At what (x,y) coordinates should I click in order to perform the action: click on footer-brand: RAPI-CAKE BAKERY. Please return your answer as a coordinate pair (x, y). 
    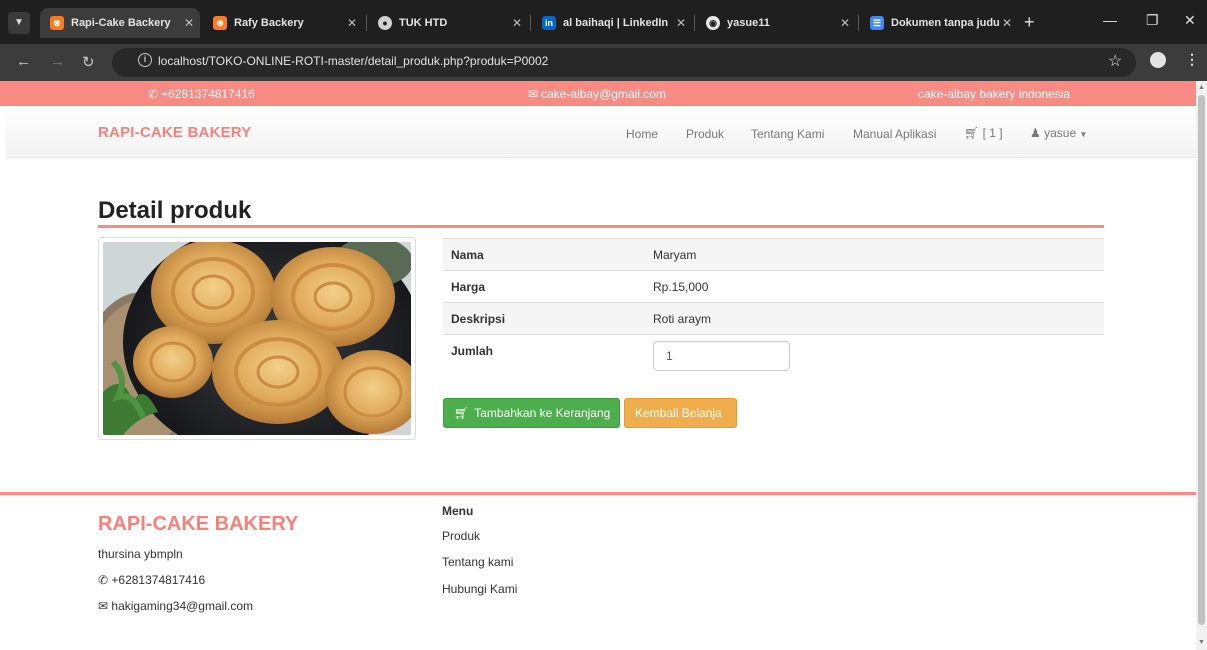
    Looking at the image, I should click on (198, 524).